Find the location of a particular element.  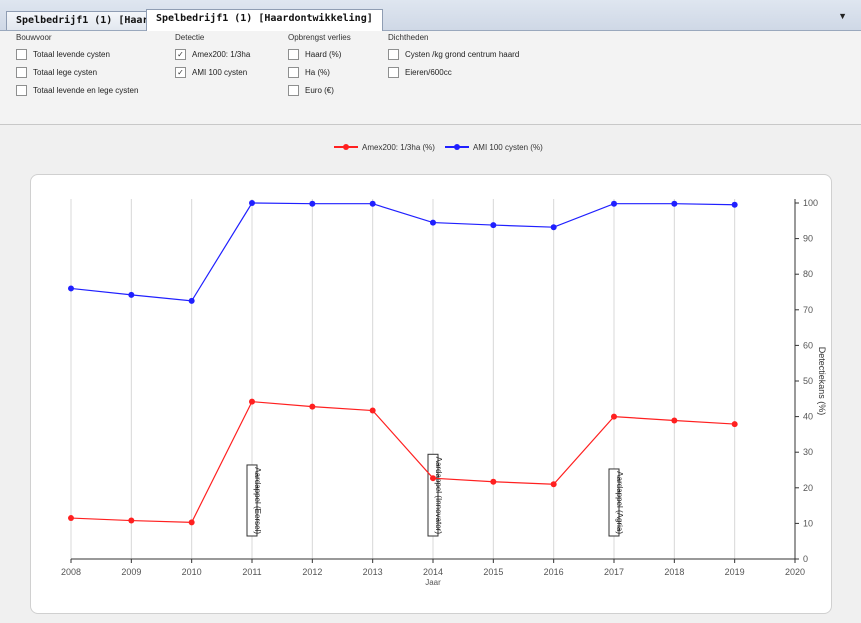

annotation-text: Aardappel (Eersel) is located at coordinates (257, 500).